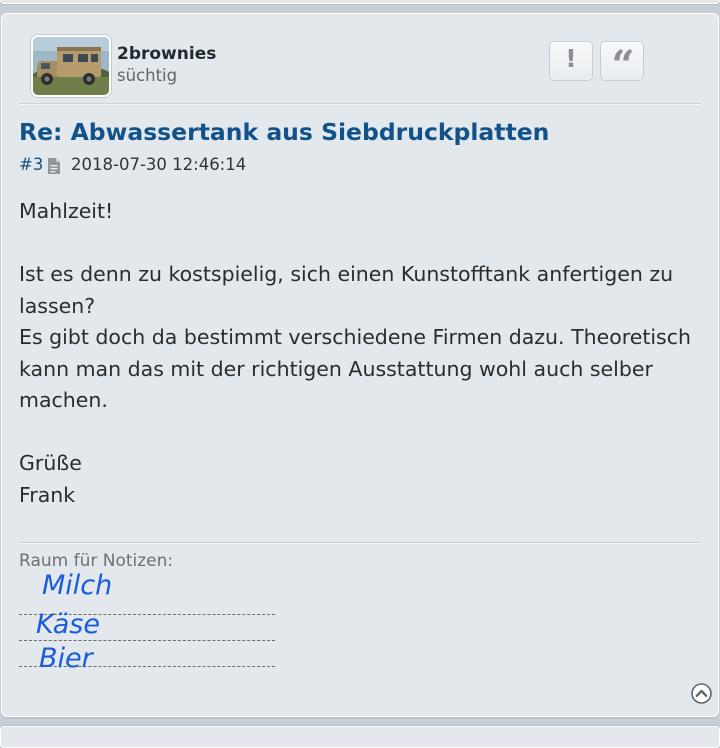  What do you see at coordinates (47, 494) in the screenshot?
I see `signoff-name: Frank` at bounding box center [47, 494].